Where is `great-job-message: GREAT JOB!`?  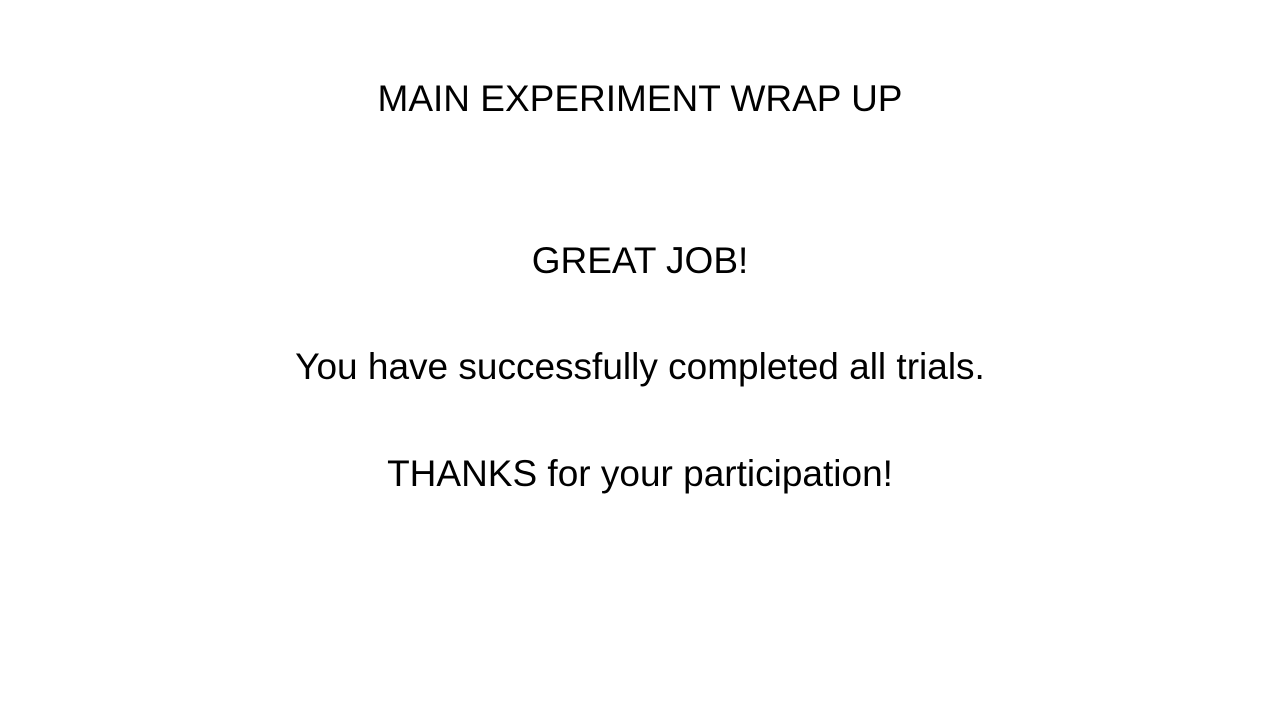 great-job-message: GREAT JOB! is located at coordinates (640, 260).